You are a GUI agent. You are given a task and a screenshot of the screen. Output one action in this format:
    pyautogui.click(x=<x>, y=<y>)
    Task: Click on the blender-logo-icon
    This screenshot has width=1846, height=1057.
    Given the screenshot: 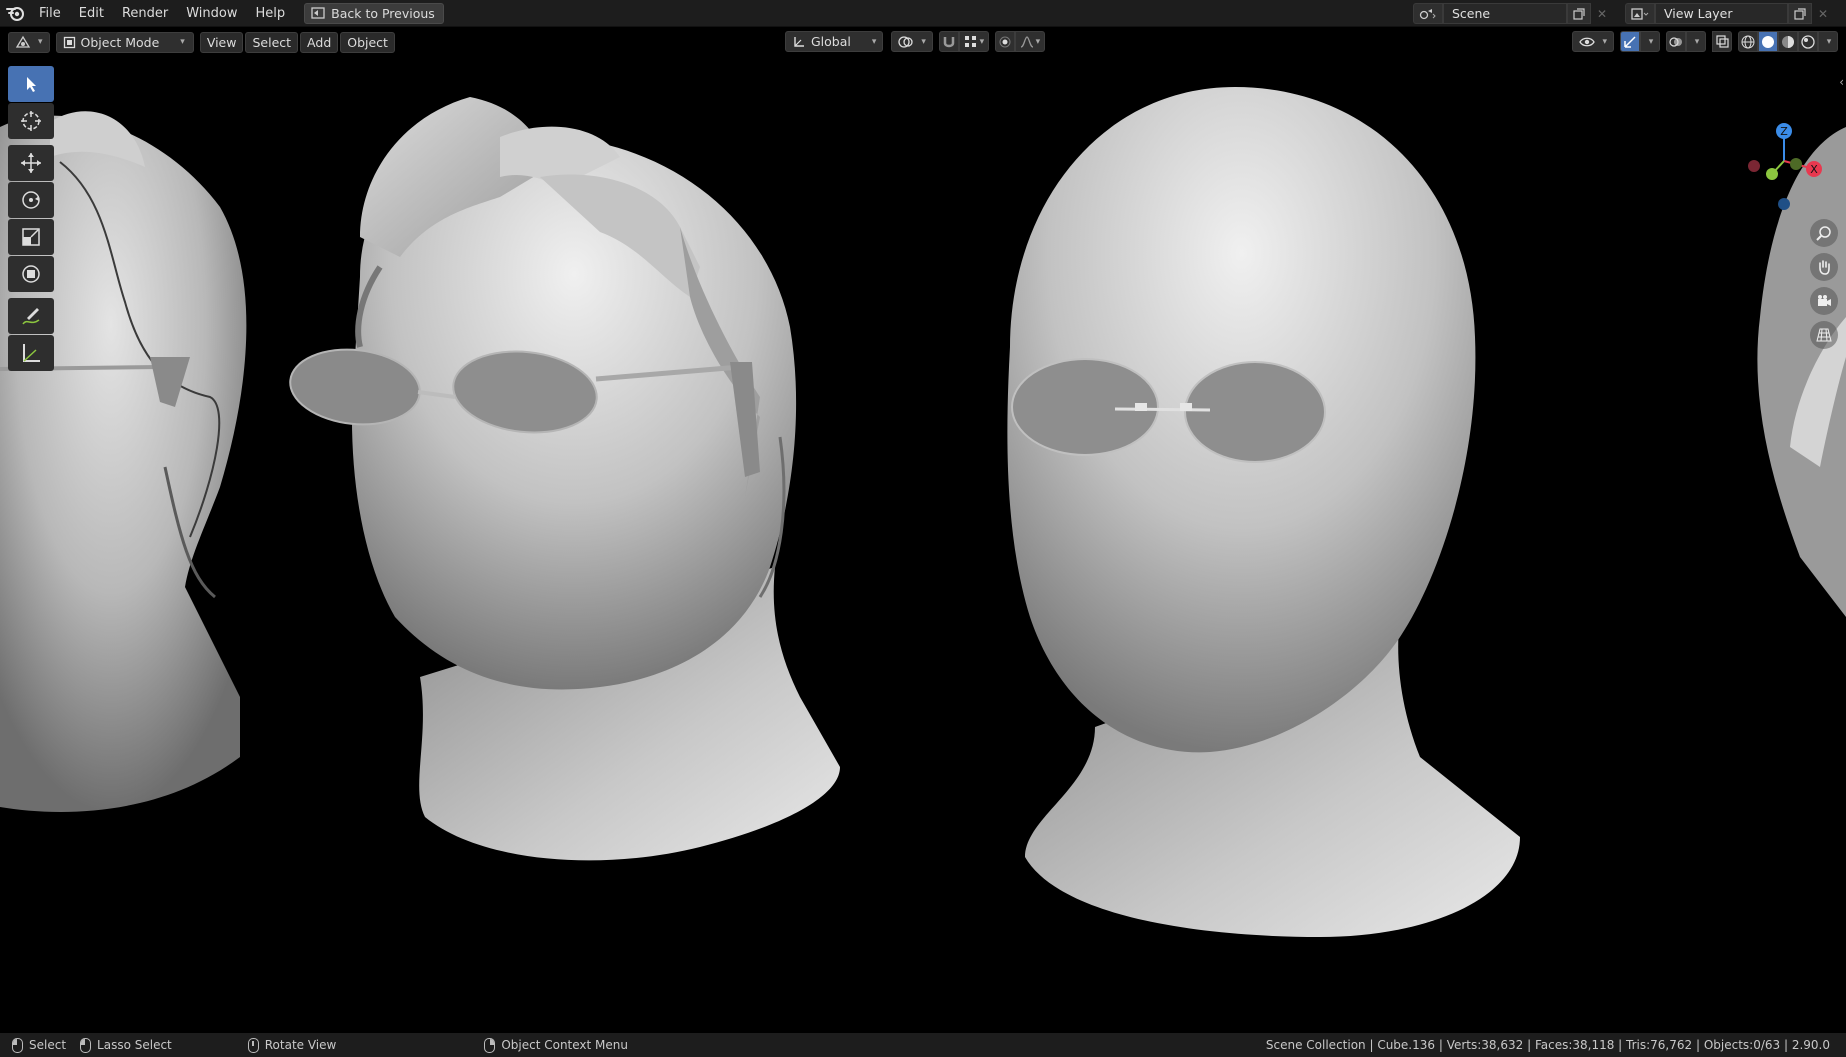 What is the action you would take?
    pyautogui.click(x=15, y=13)
    